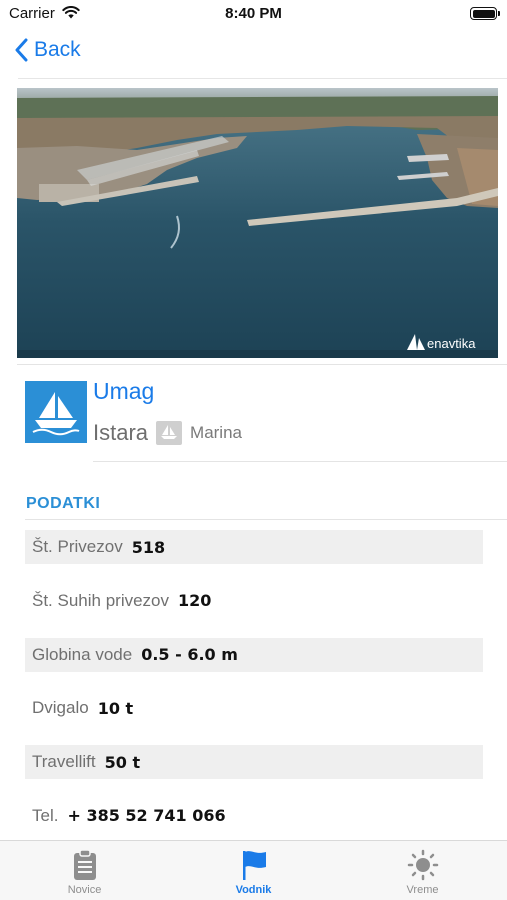 This screenshot has width=507, height=900. Describe the element at coordinates (121, 432) in the screenshot. I see `marina-region: Istara` at that location.